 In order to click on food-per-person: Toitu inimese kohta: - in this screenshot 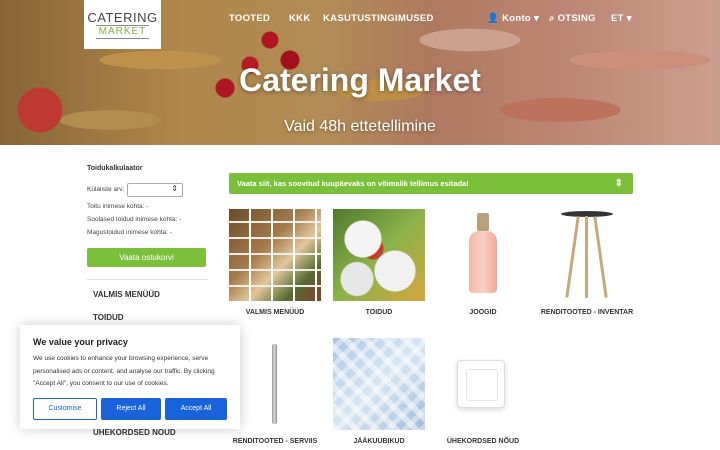, I will do `click(118, 206)`.